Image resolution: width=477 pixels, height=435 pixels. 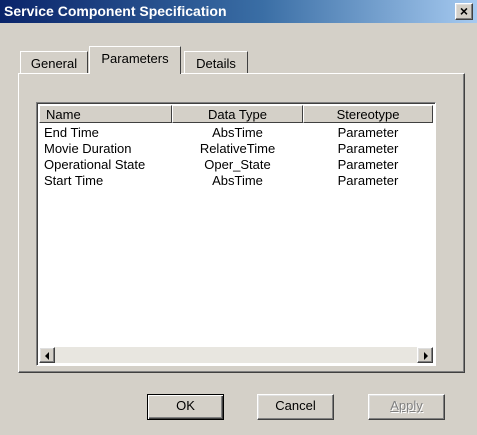 I want to click on close-button: ×, so click(x=464, y=11).